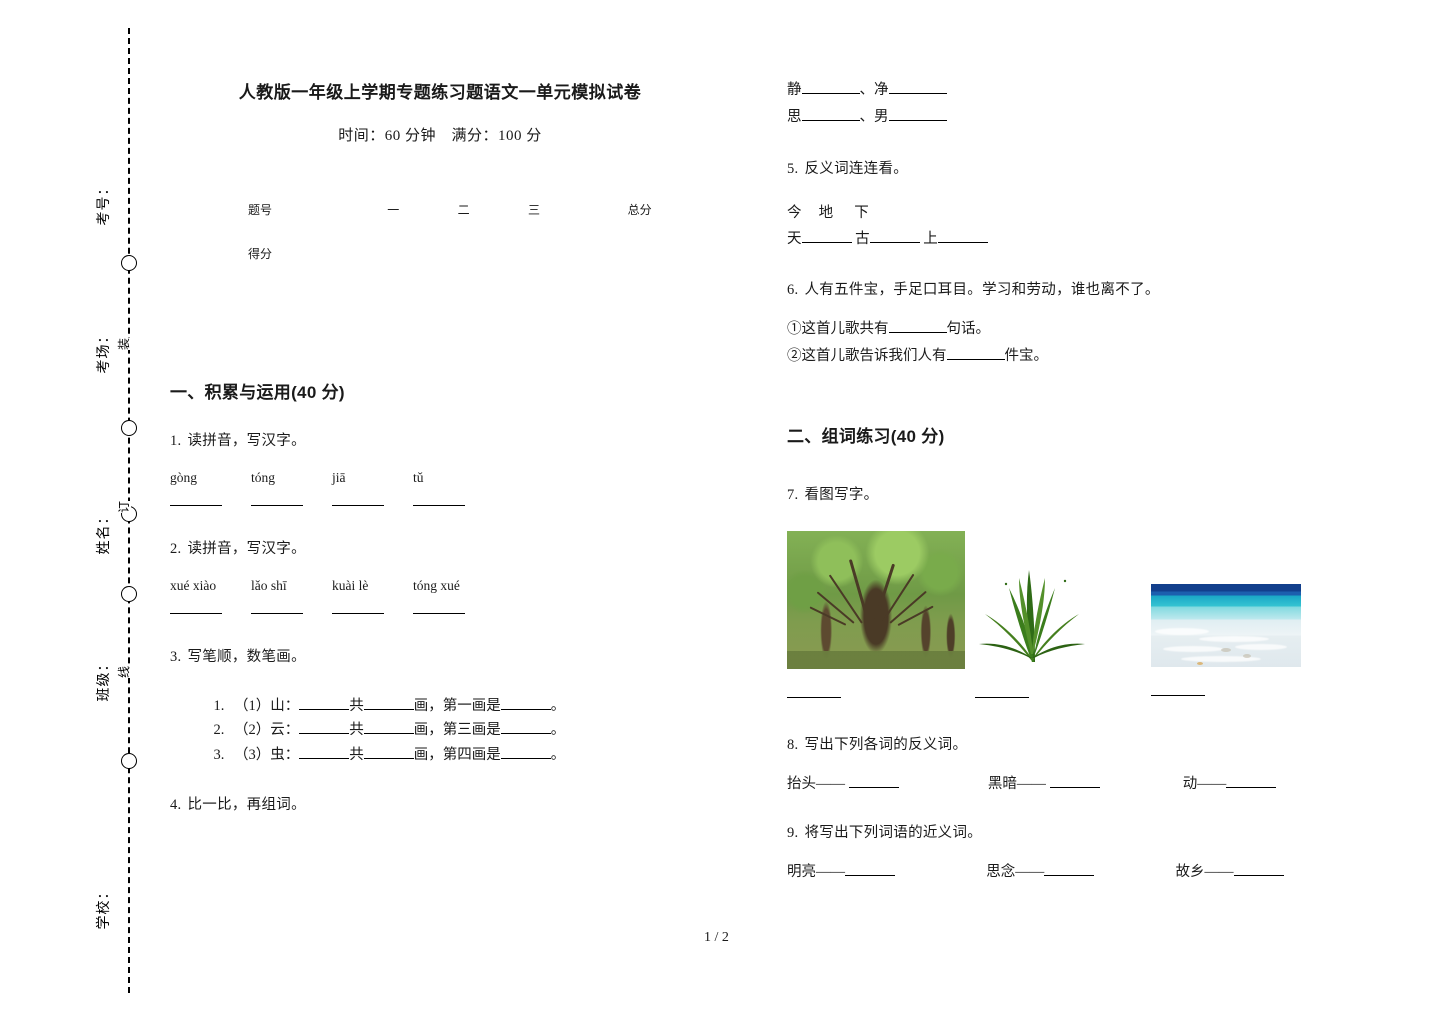 Image resolution: width=1433 pixels, height=1011 pixels. Describe the element at coordinates (534, 210) in the screenshot. I see `score-table-col-3: 三` at that location.